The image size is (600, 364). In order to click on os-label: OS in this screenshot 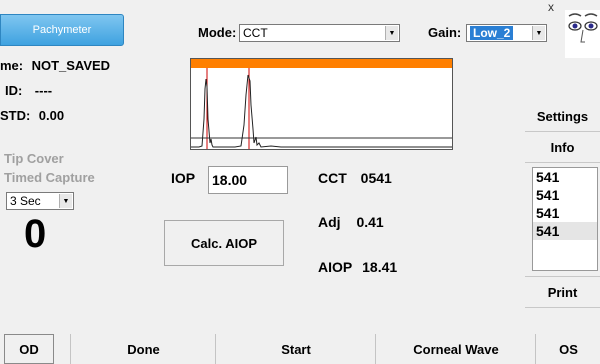, I will do `click(568, 349)`.